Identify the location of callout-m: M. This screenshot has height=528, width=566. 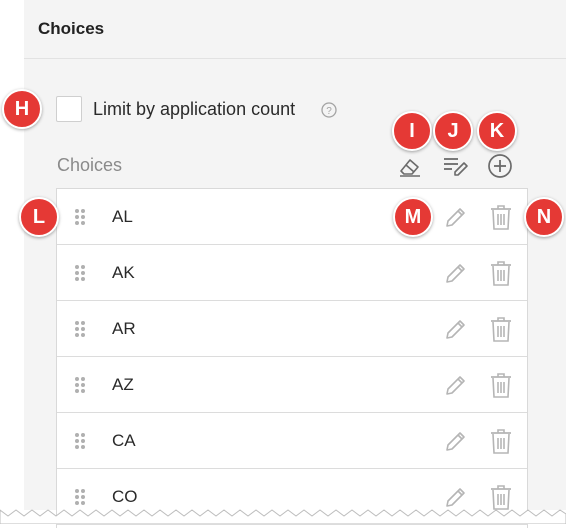
(413, 217).